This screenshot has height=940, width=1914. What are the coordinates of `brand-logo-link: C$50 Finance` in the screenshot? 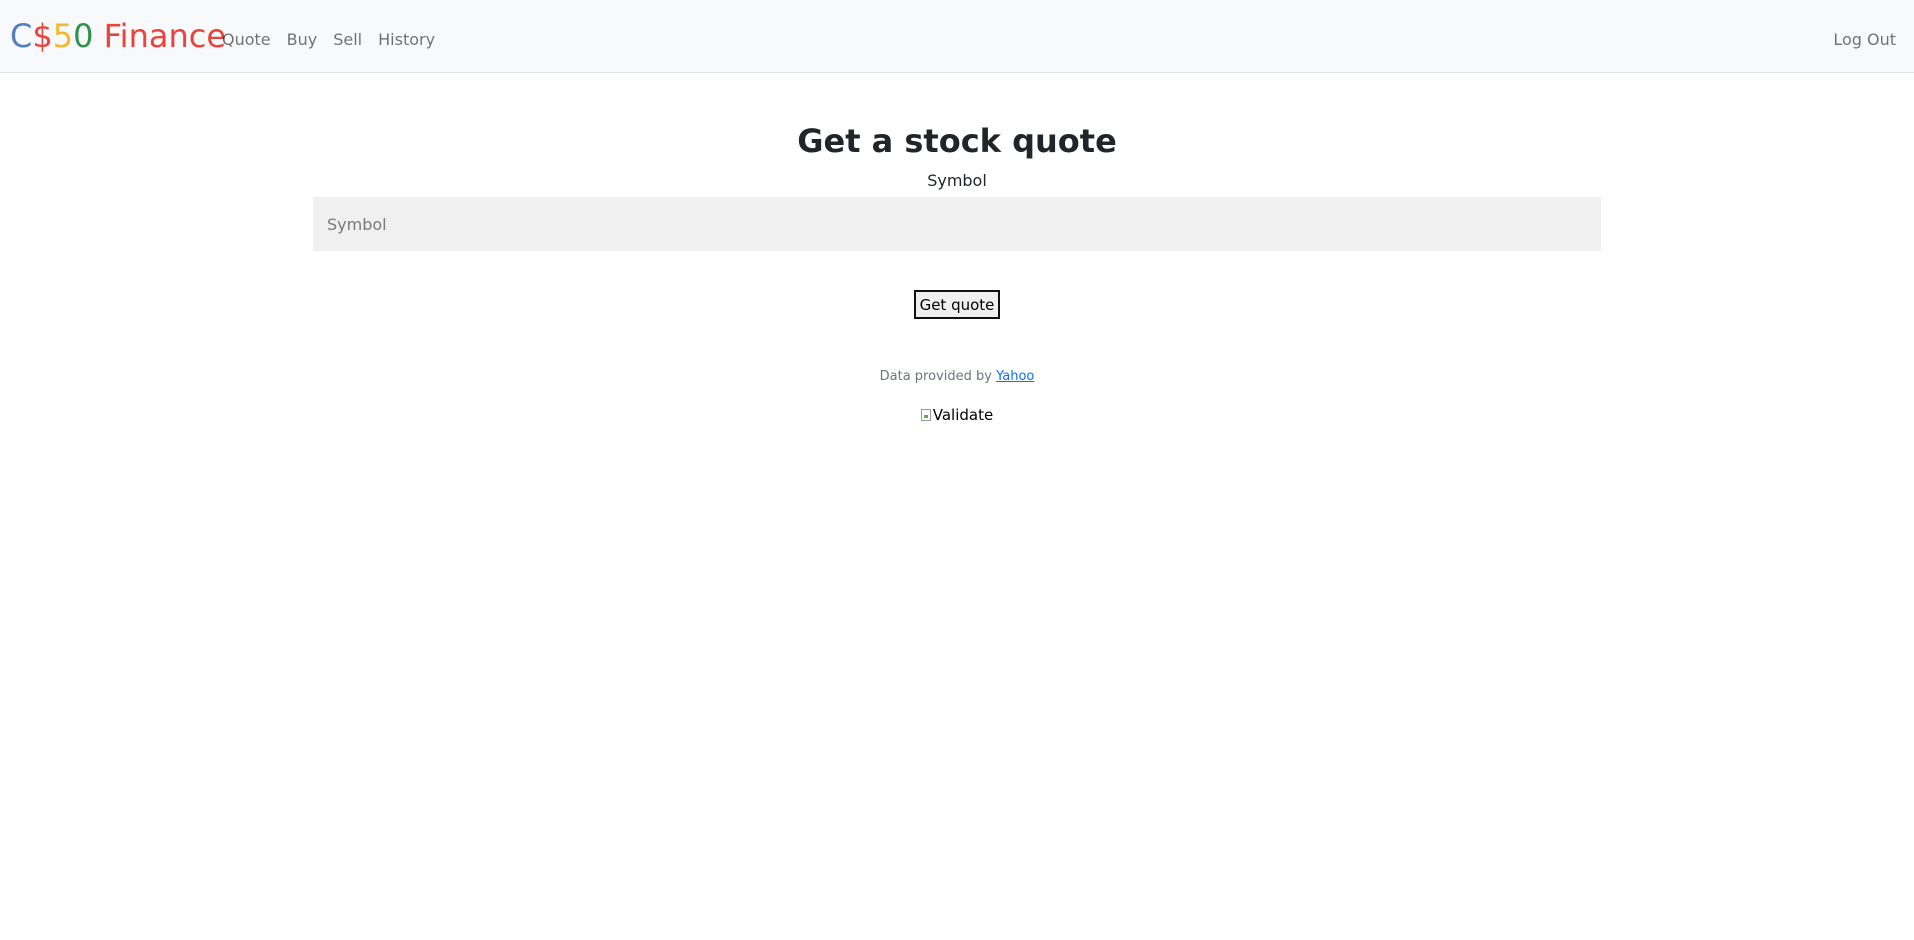 It's located at (118, 36).